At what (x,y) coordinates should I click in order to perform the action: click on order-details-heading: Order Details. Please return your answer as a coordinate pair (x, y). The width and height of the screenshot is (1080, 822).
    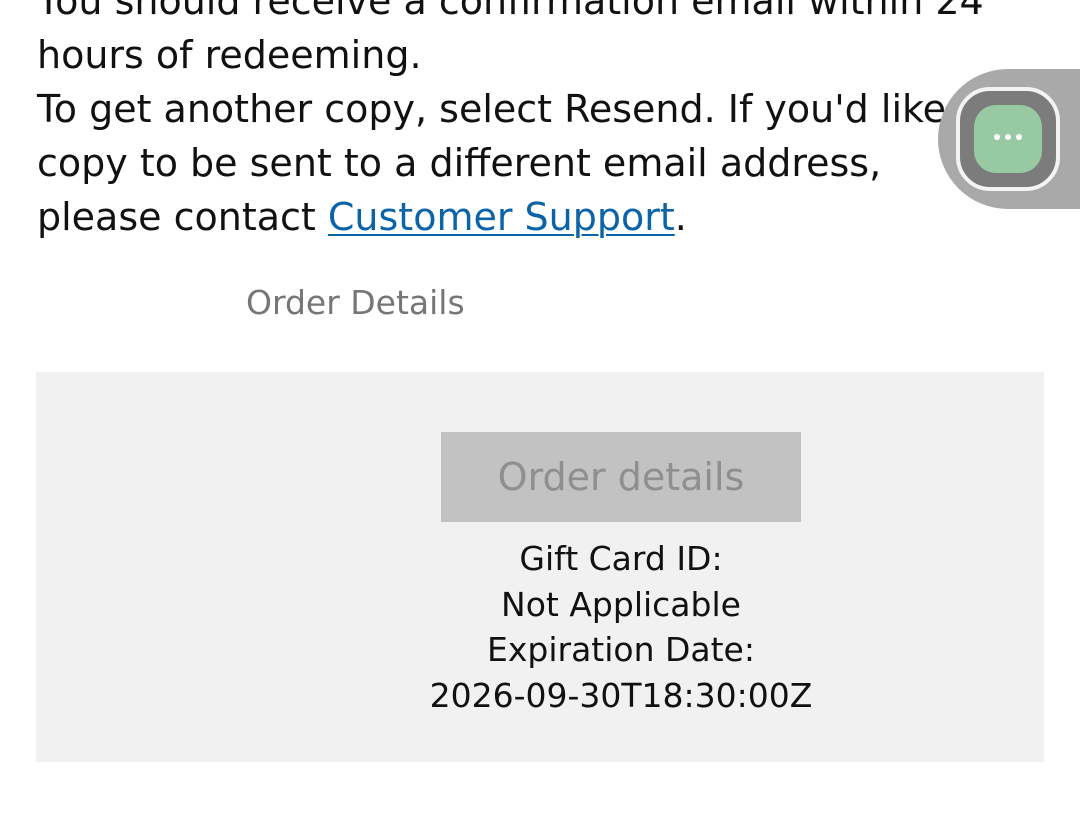
    Looking at the image, I should click on (355, 302).